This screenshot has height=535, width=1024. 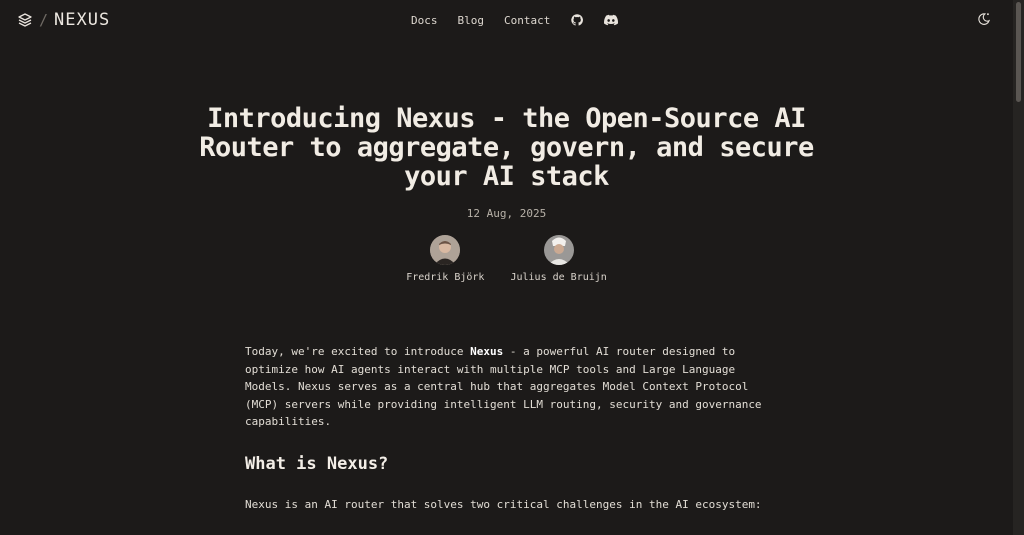 I want to click on layers-icon, so click(x=25, y=20).